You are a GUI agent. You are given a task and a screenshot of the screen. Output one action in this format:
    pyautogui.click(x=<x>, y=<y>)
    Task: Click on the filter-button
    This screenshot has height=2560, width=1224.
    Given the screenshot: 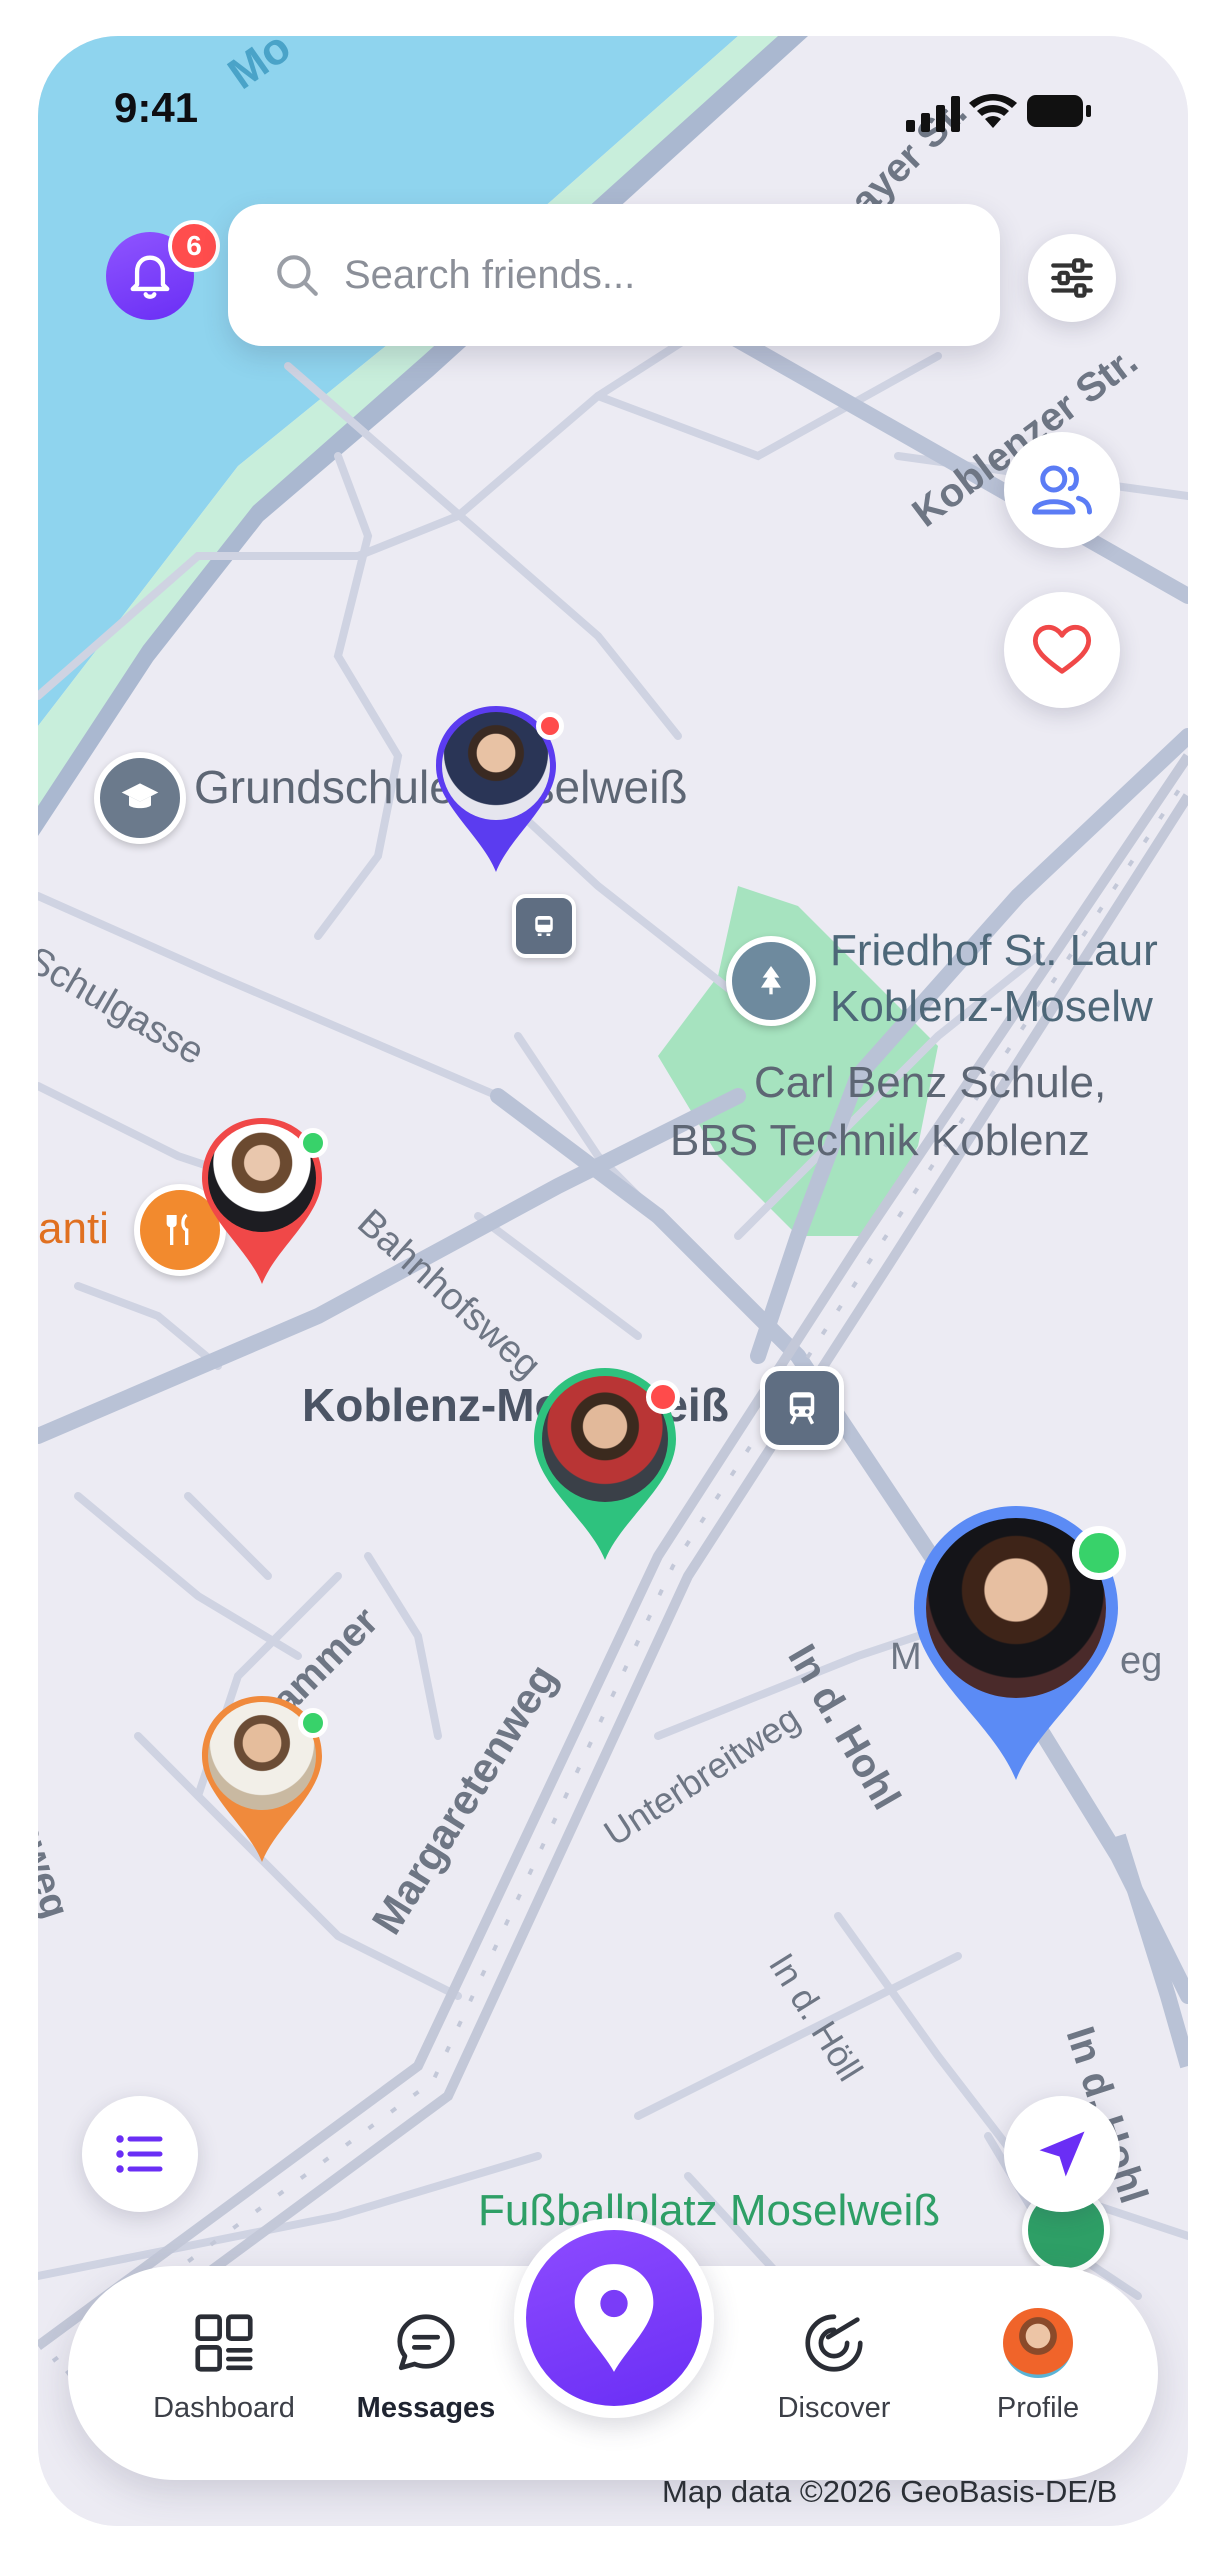 What is the action you would take?
    pyautogui.click(x=1072, y=278)
    